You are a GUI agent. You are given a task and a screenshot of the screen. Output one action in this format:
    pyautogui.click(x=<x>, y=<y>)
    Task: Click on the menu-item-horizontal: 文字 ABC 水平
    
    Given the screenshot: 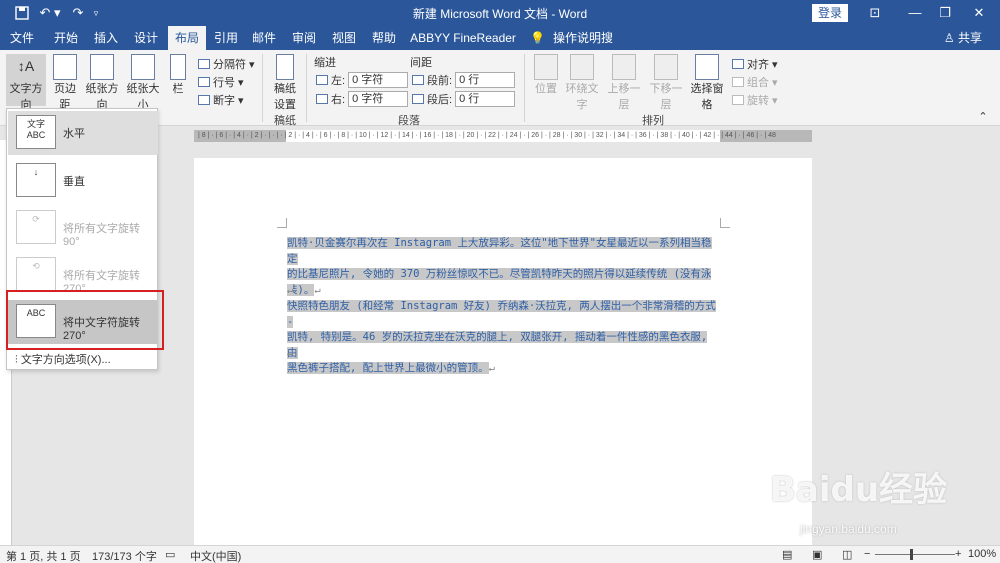 What is the action you would take?
    pyautogui.click(x=83, y=133)
    